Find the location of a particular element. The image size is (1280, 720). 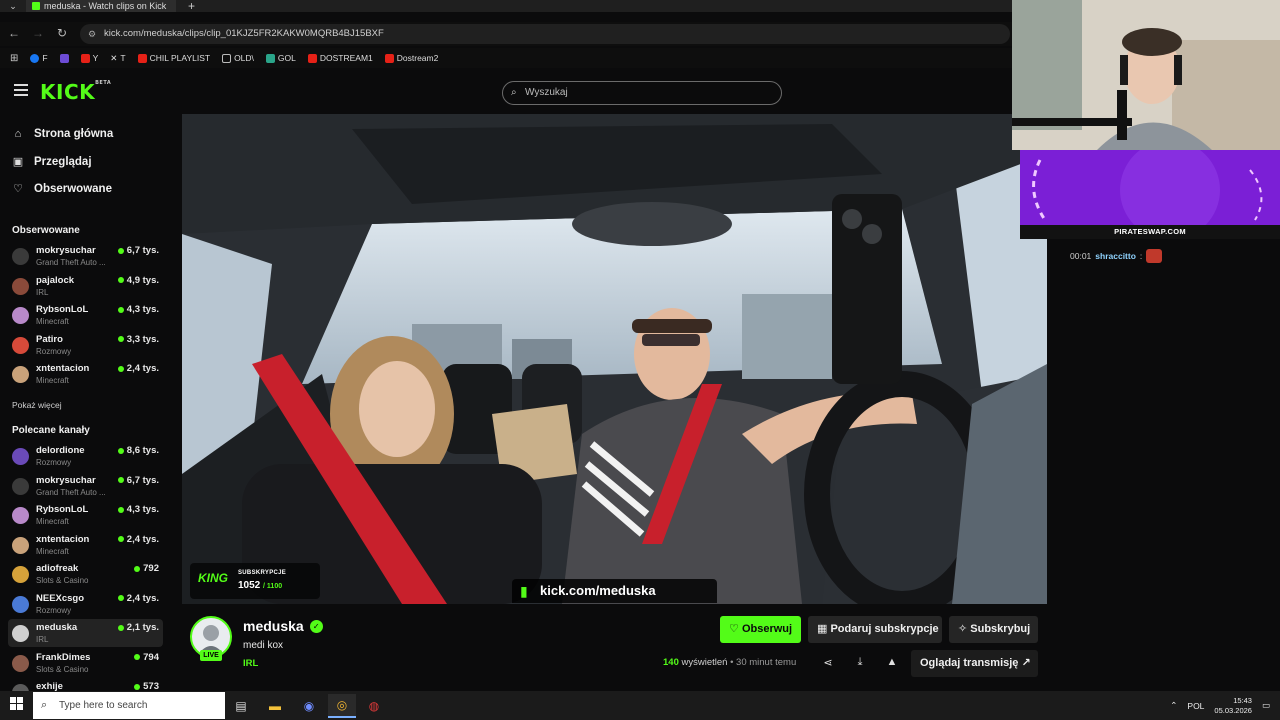

sidebar-channel-item: pajalock IRL 4,9 tys. is located at coordinates (85, 286).